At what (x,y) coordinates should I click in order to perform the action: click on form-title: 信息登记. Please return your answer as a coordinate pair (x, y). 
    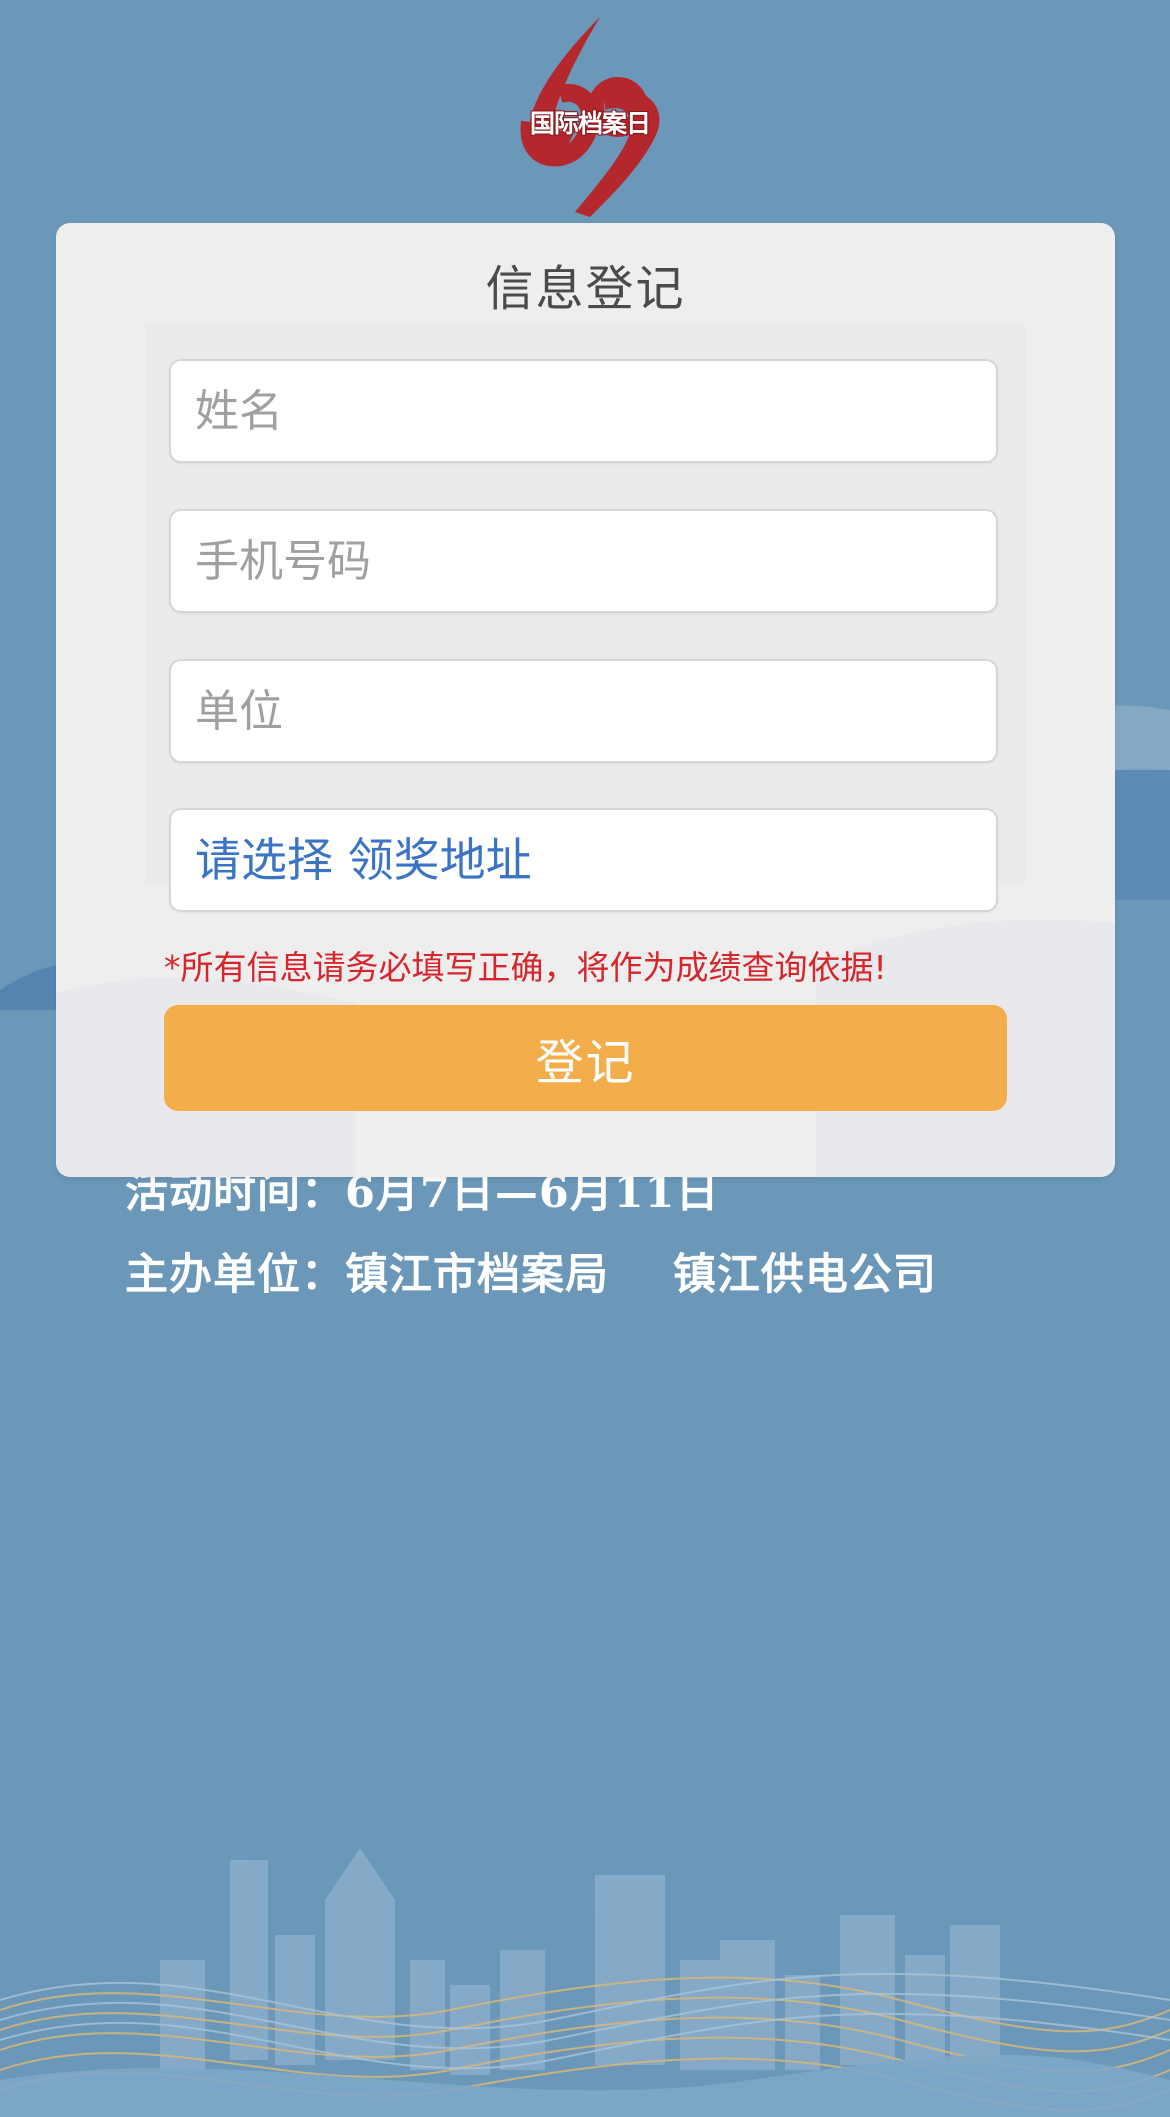
    Looking at the image, I should click on (585, 289).